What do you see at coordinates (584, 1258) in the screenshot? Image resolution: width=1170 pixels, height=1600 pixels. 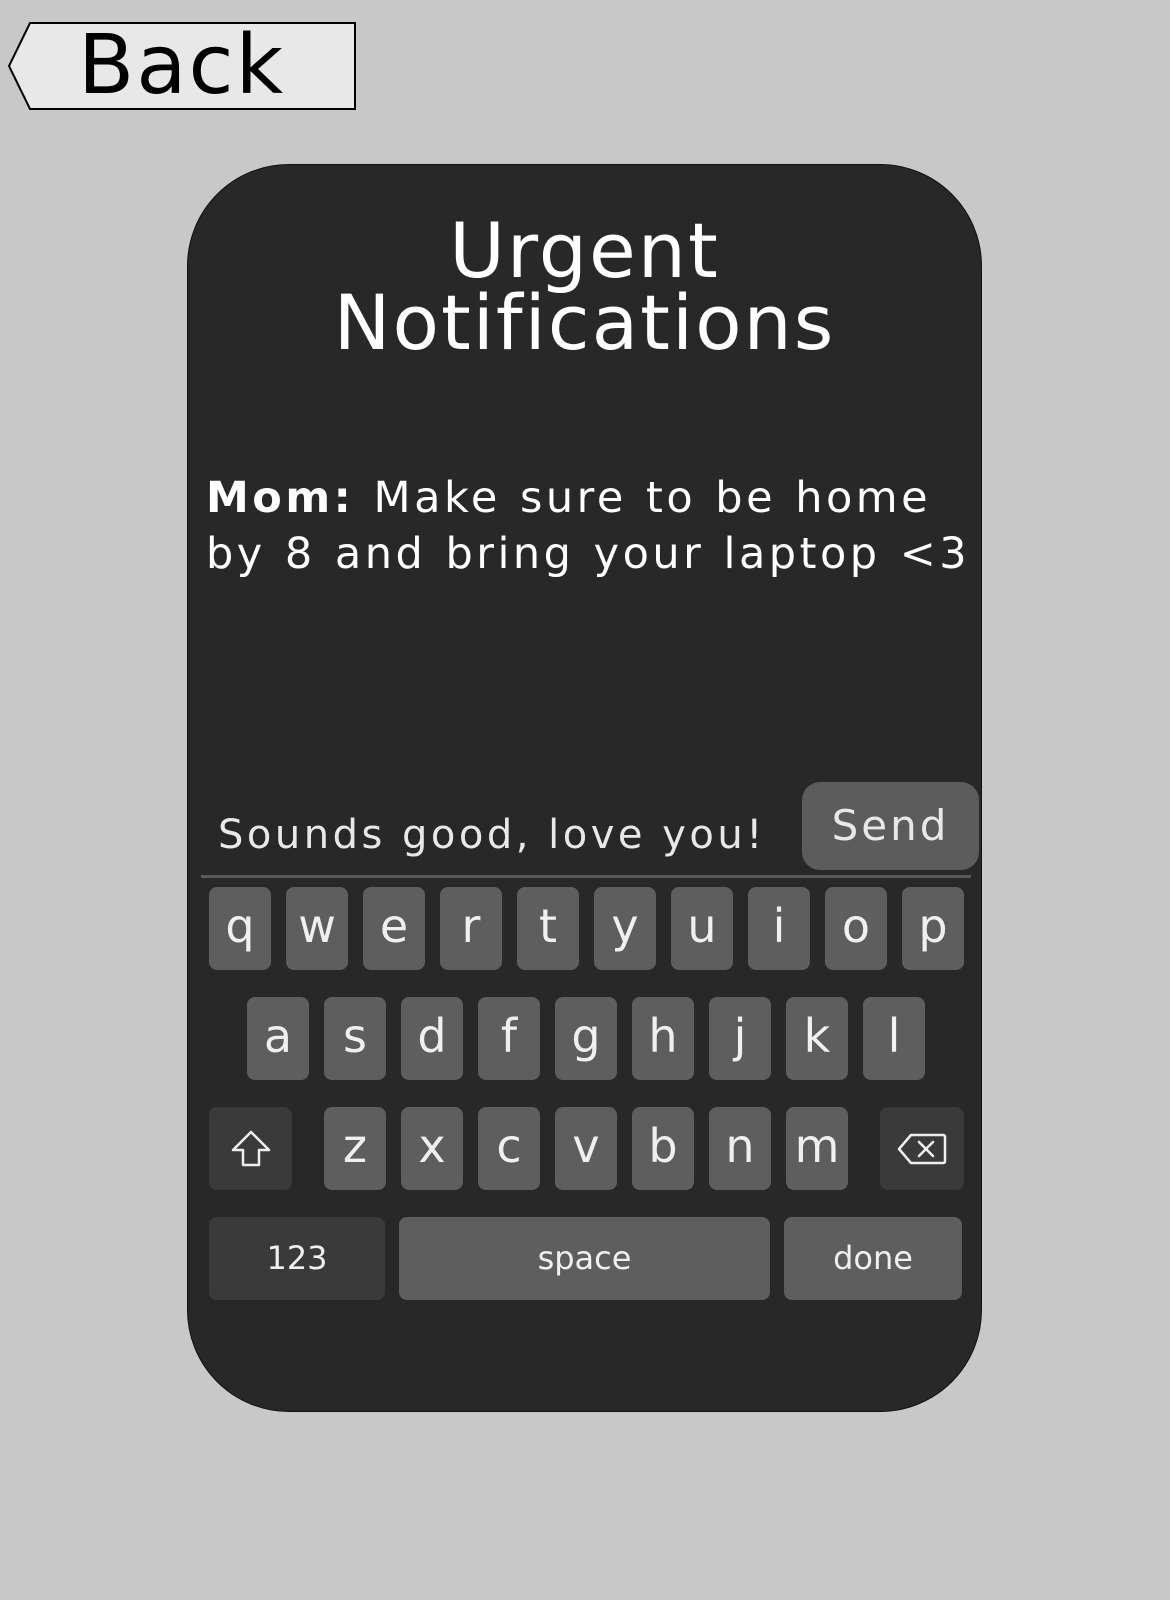 I see `space-key: space` at bounding box center [584, 1258].